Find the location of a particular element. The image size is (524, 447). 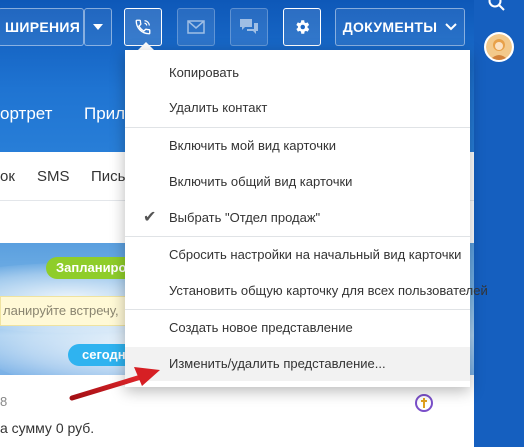

menu-item-create-view: Создать новое представление is located at coordinates (297, 328).